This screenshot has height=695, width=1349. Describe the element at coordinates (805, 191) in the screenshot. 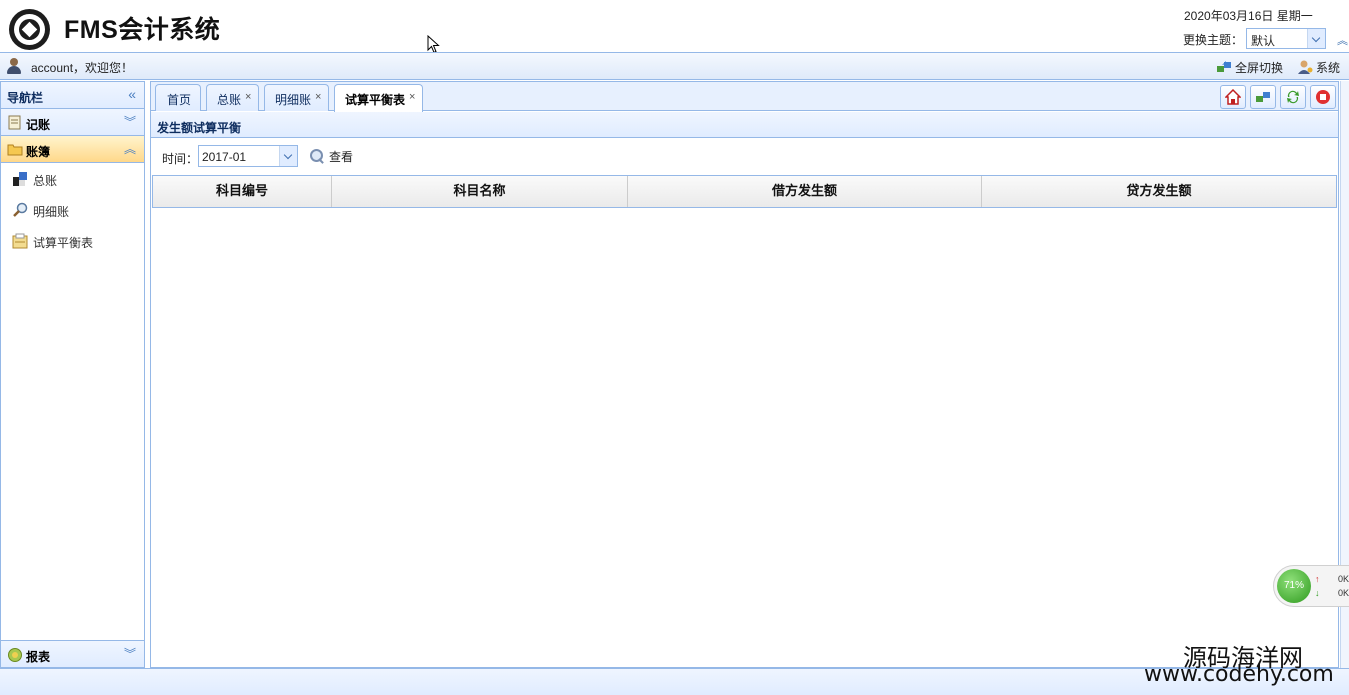

I see `column-header-debit-amount: 借方发生额` at that location.